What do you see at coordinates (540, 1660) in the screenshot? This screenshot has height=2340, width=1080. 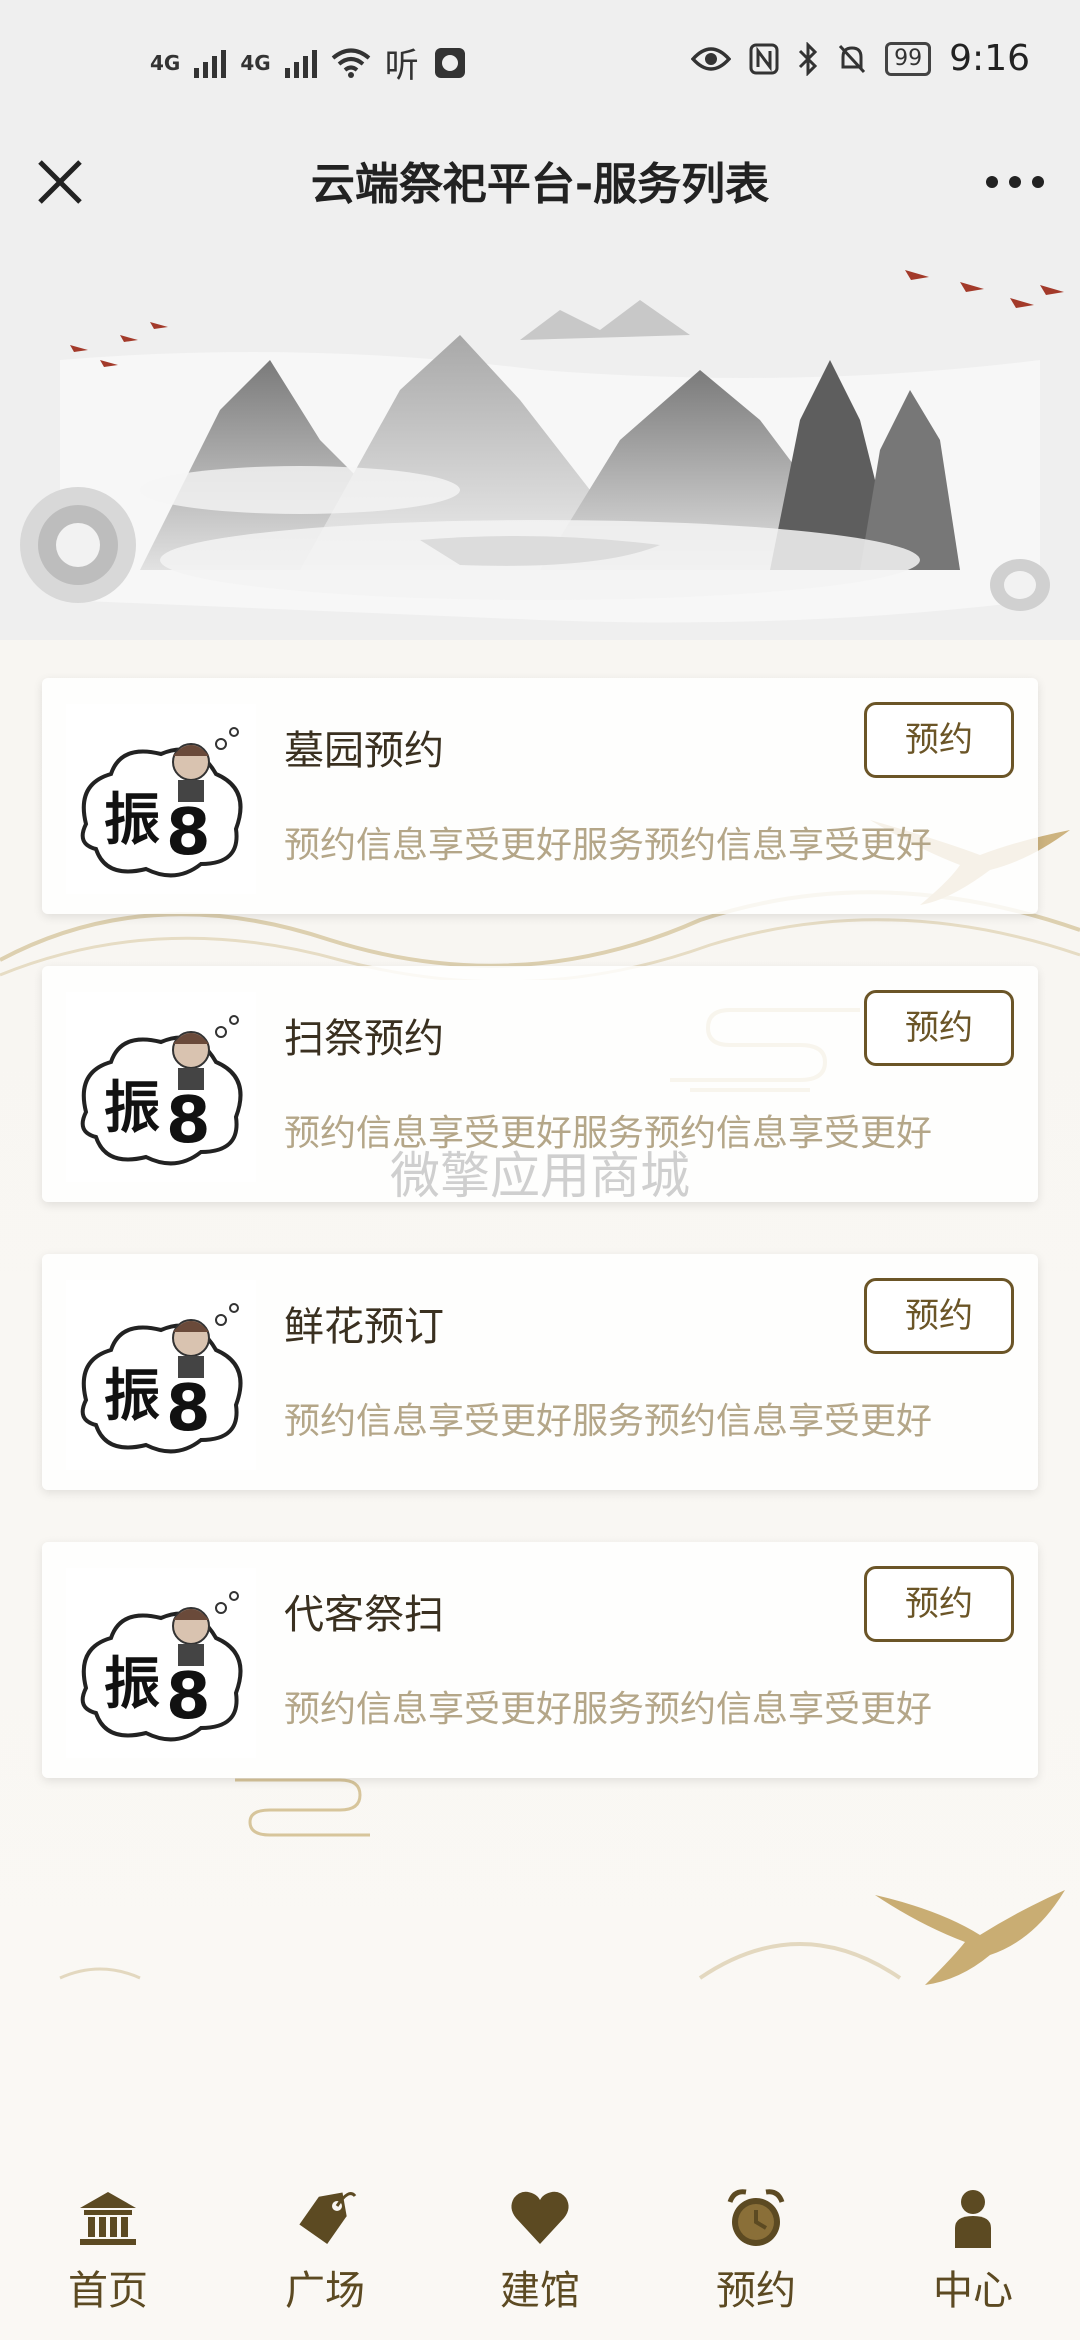 I see `service-card: 振 8 代客祭扫预约信息享受更好服务预约信息享受更好 预约` at bounding box center [540, 1660].